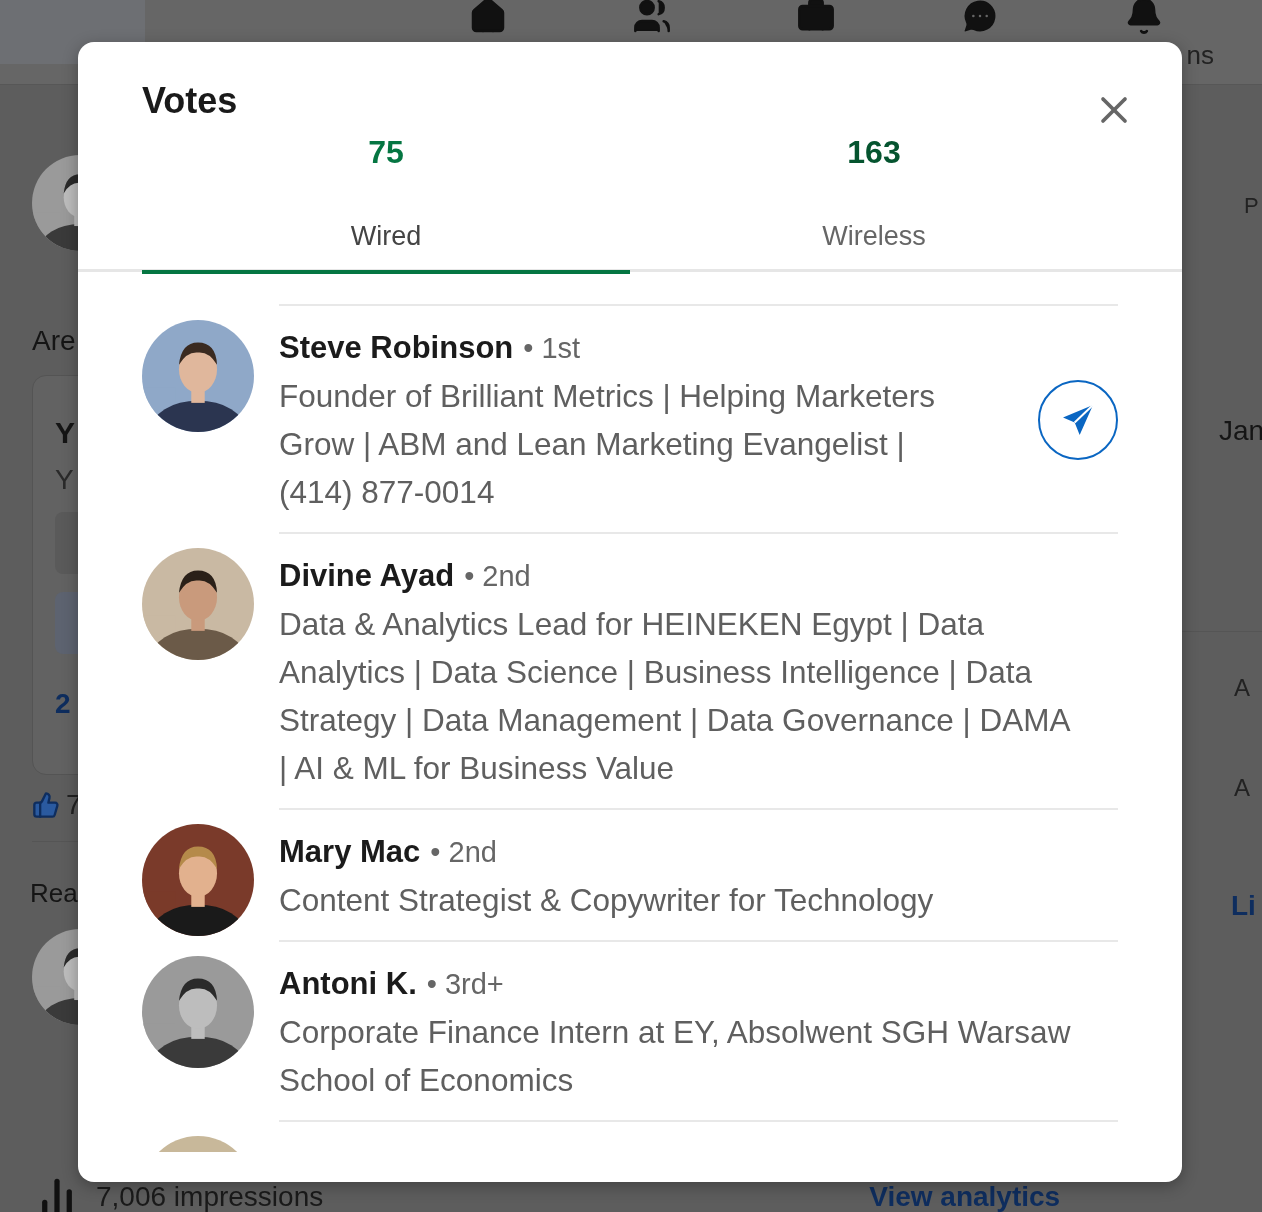  I want to click on tab: 75 Wired, so click(386, 204).